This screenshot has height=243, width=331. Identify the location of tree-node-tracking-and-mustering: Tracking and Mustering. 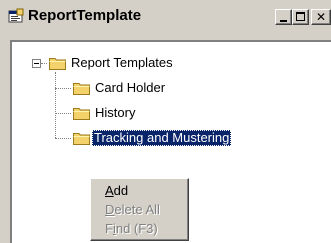
(162, 138).